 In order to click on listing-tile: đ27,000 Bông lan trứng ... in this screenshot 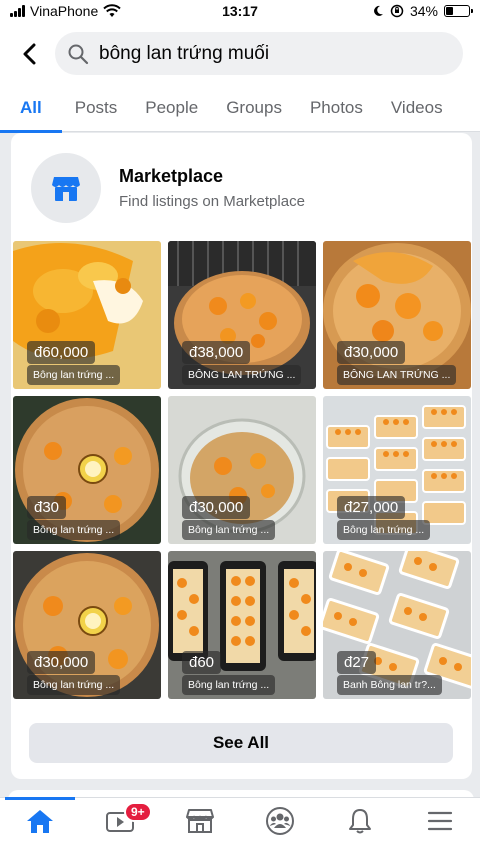, I will do `click(397, 470)`.